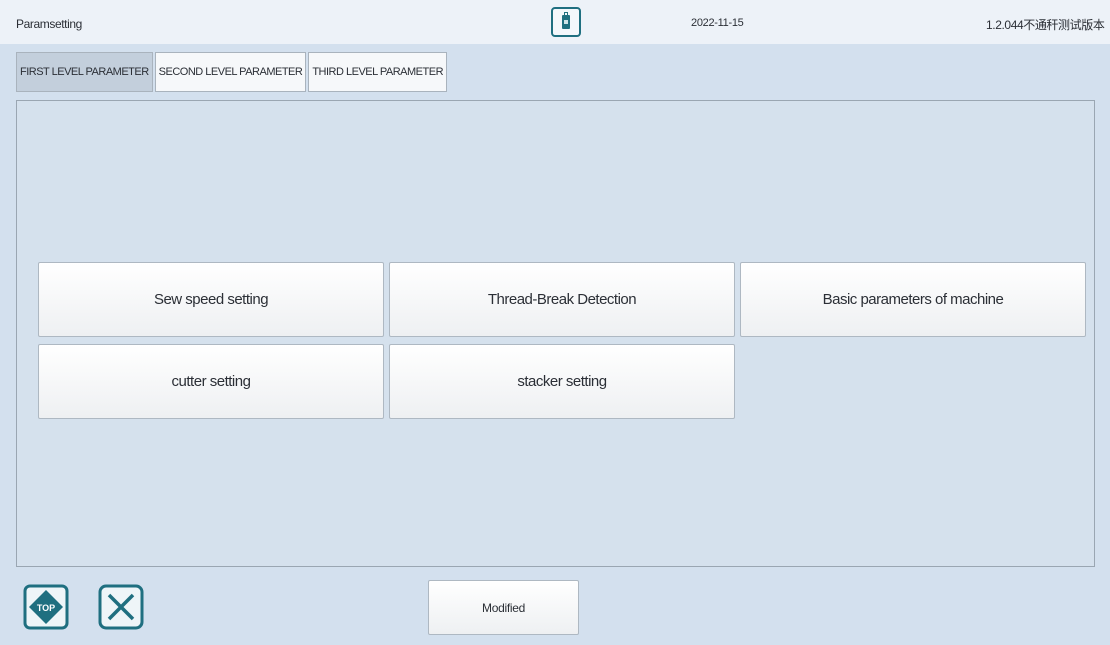  I want to click on cutter-setting-button: cutter setting, so click(211, 381).